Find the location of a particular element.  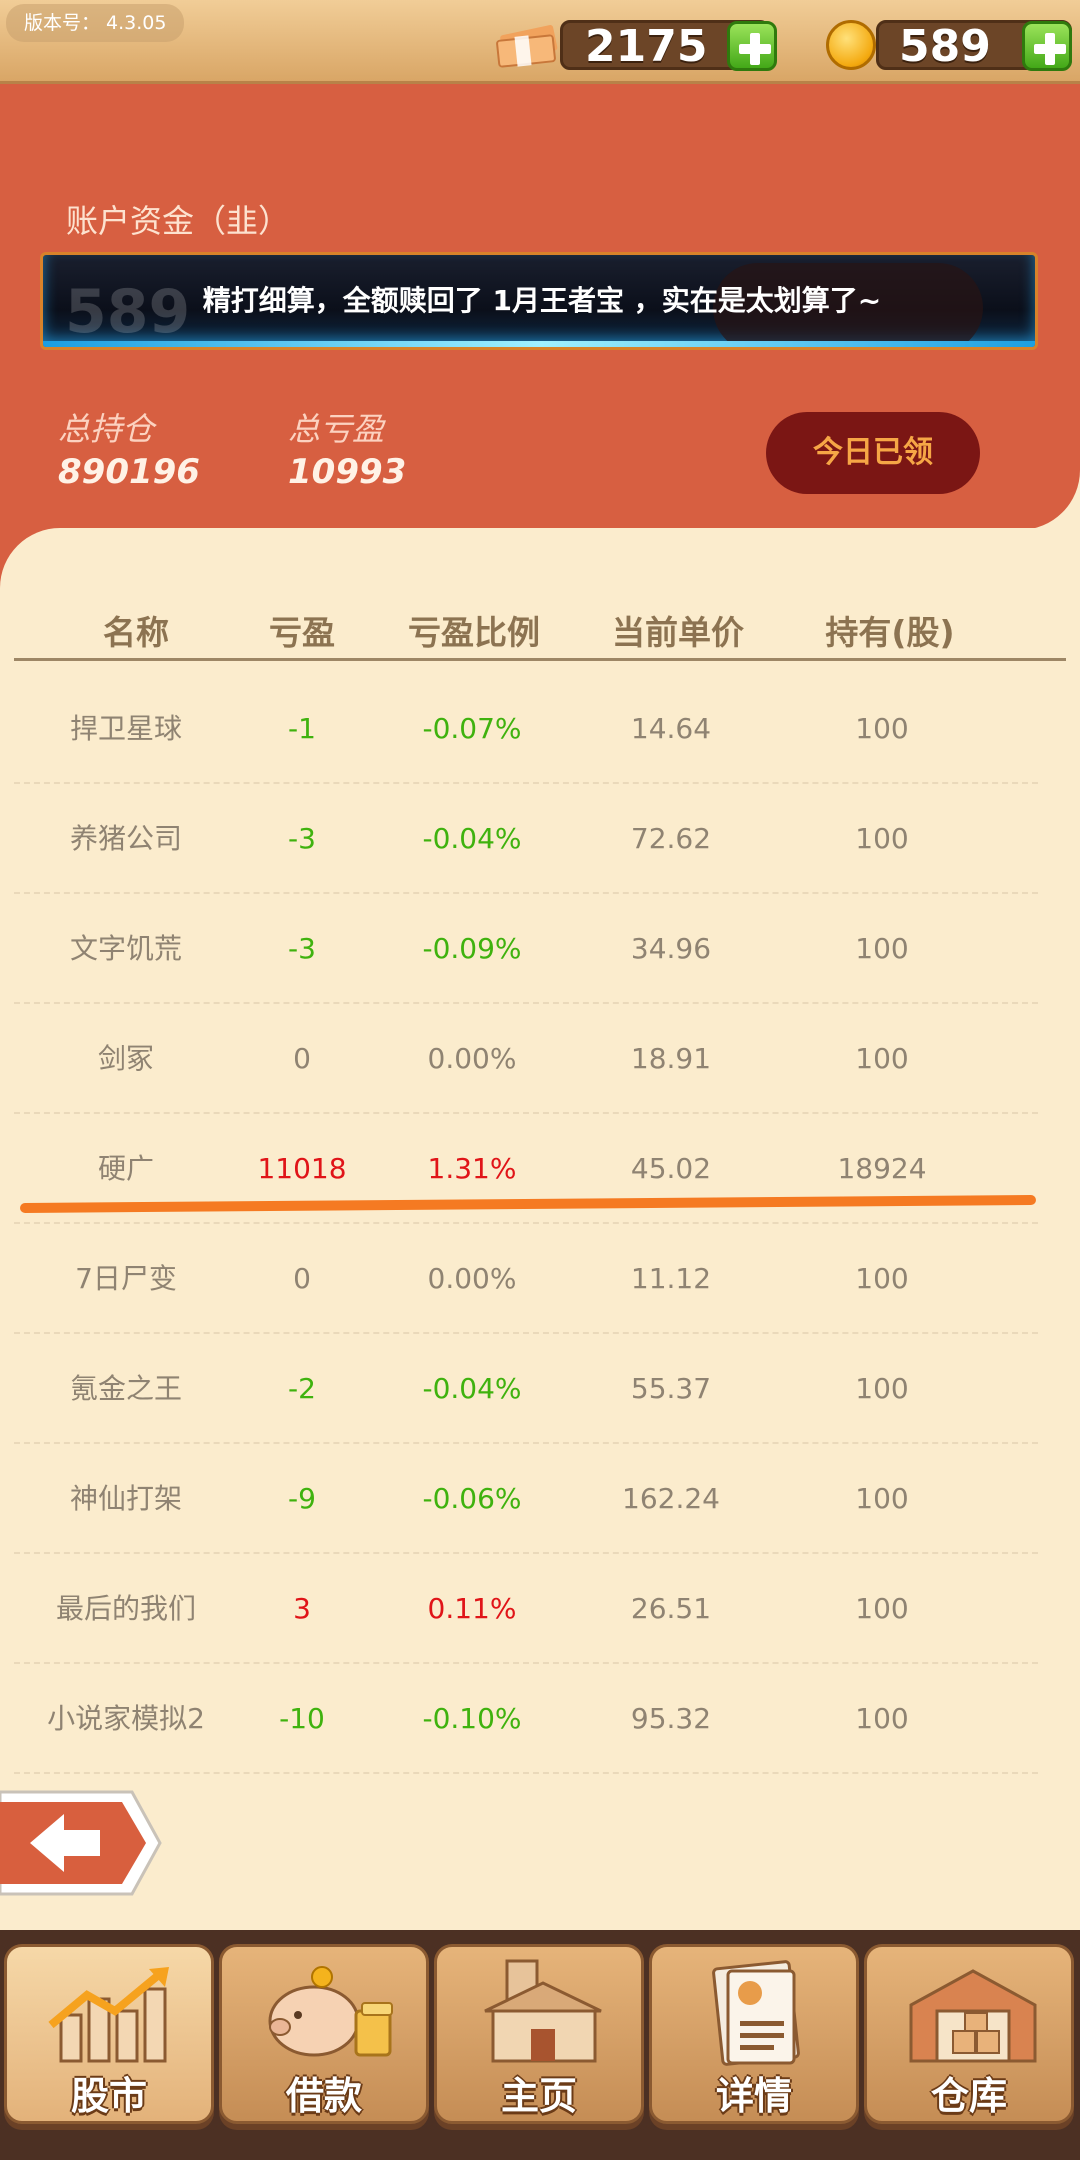

nav-label: 股市 is located at coordinates (108, 2096).